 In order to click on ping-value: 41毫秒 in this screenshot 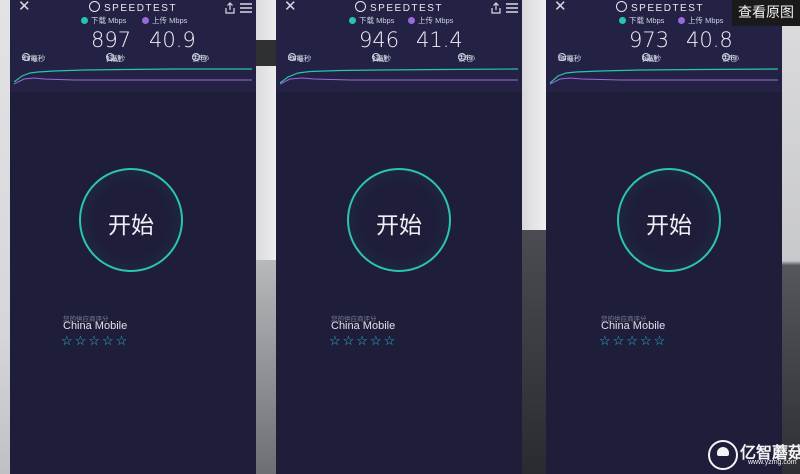, I will do `click(34, 58)`.